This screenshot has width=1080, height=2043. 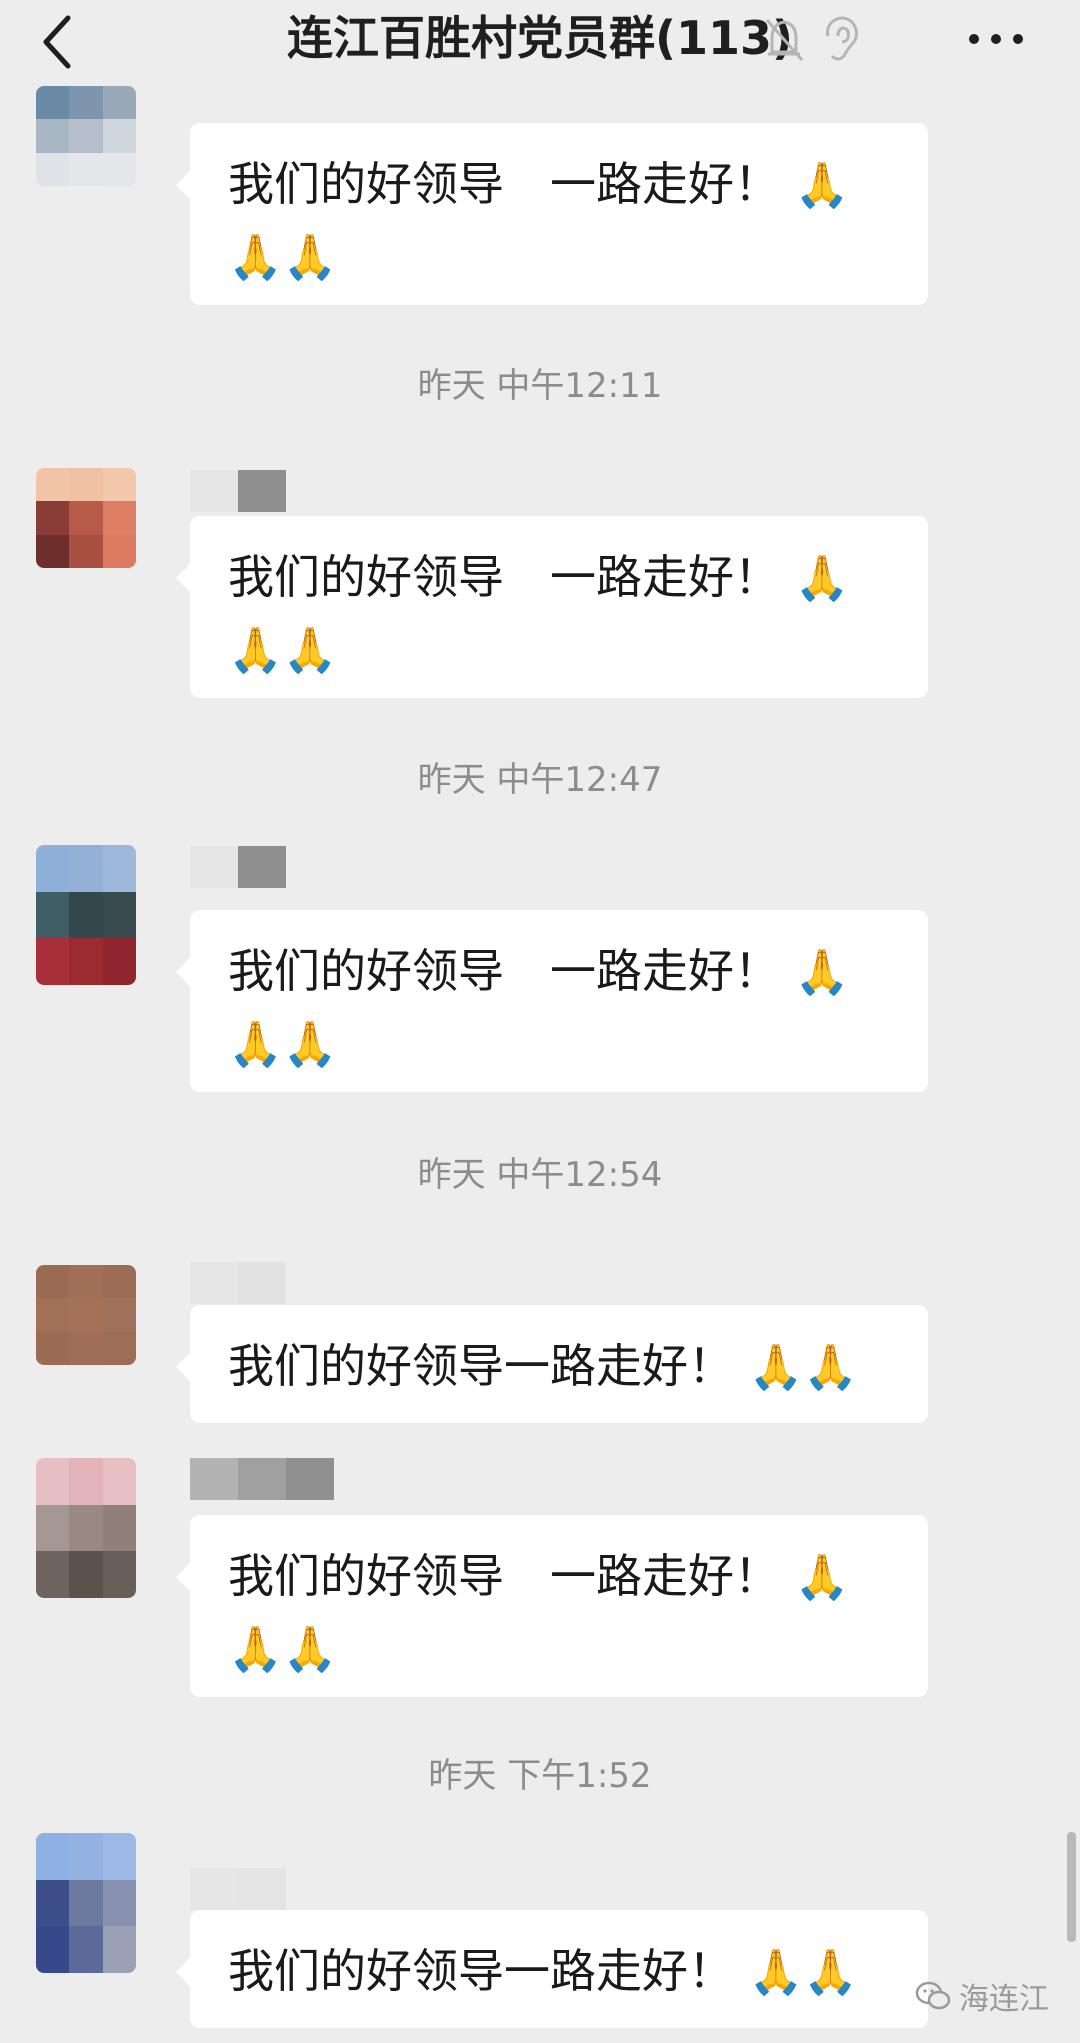 I want to click on chat-header: 连江百胜村党员群(113), so click(x=540, y=41).